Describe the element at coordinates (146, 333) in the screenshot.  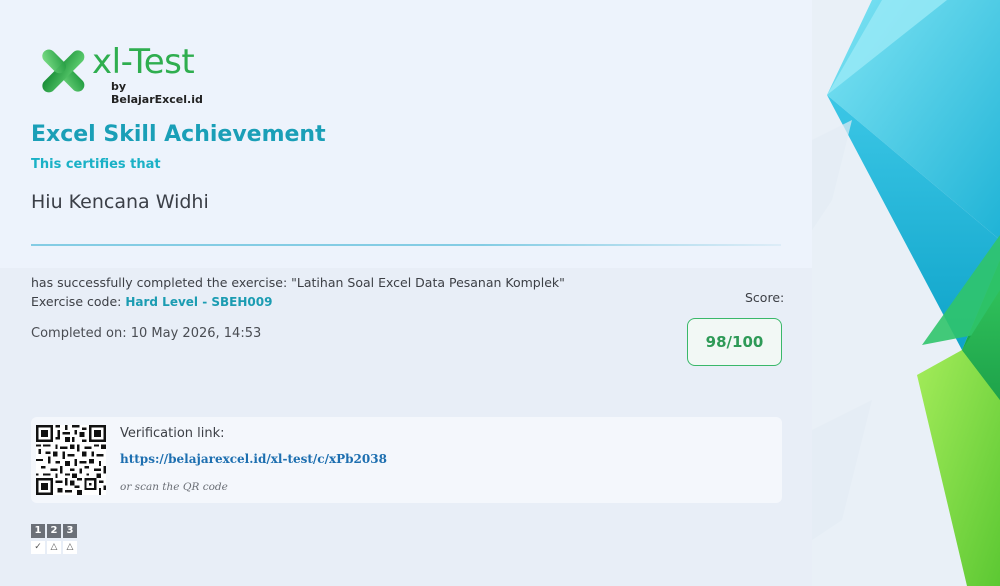
I see `completion-date: Completed on: 10 May 2026, 14:53` at that location.